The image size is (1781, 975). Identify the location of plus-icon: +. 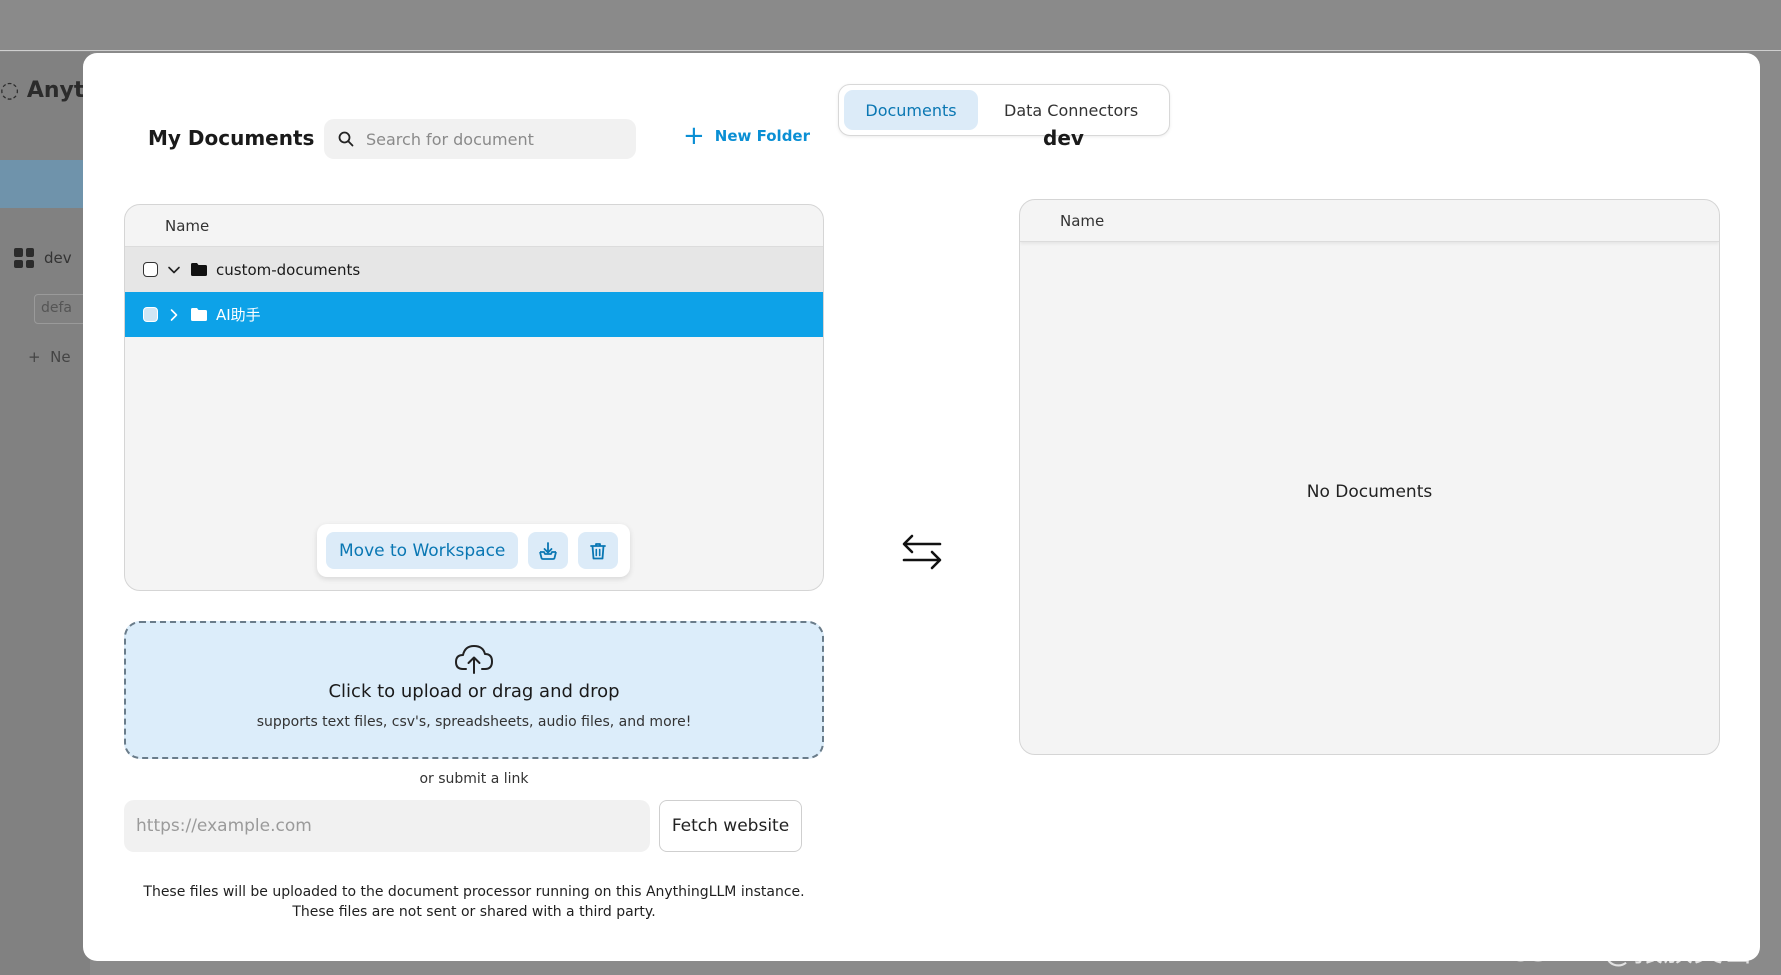
(694, 136).